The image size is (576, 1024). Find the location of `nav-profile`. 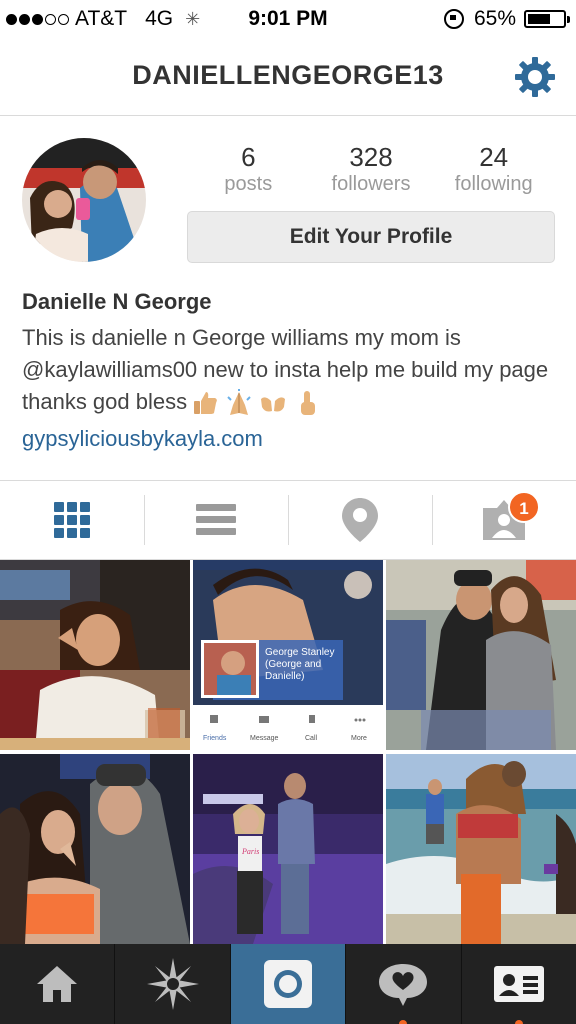

nav-profile is located at coordinates (518, 984).